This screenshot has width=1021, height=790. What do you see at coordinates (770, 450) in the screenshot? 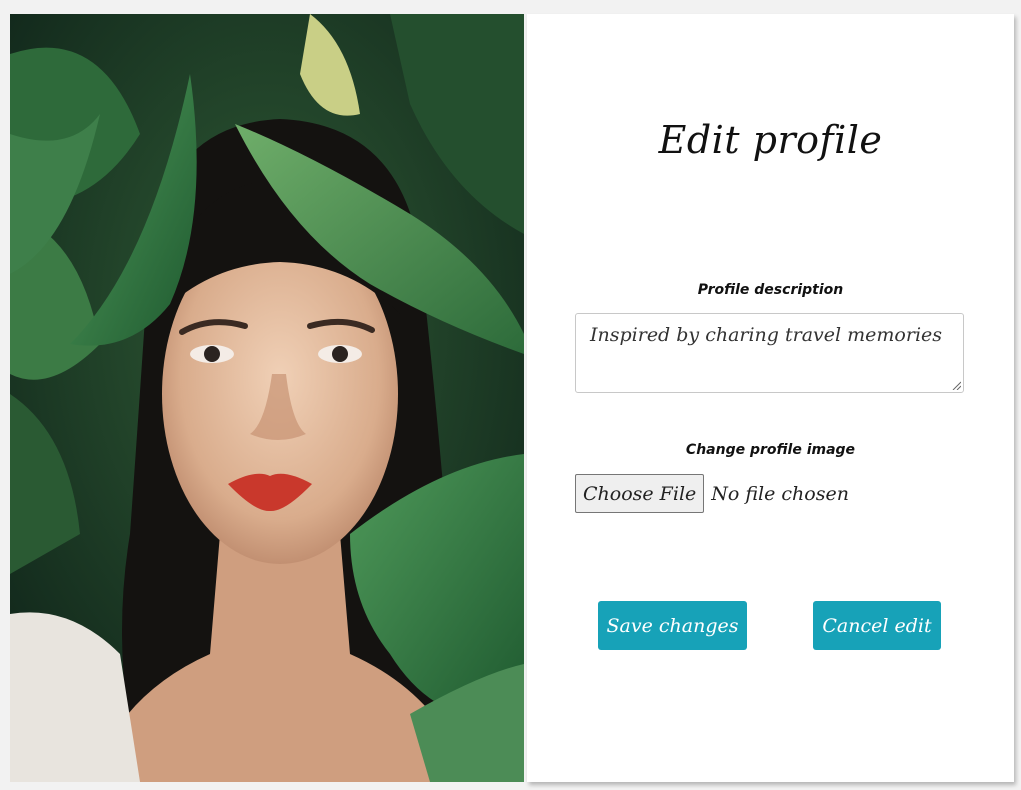
I see `change-profile-image-label: Change profile image` at bounding box center [770, 450].